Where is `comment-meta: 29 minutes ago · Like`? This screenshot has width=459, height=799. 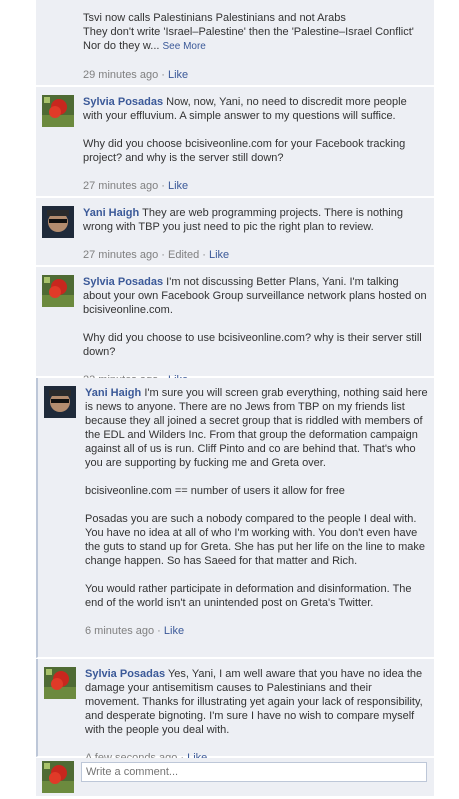
comment-meta: 29 minutes ago · Like is located at coordinates (136, 75).